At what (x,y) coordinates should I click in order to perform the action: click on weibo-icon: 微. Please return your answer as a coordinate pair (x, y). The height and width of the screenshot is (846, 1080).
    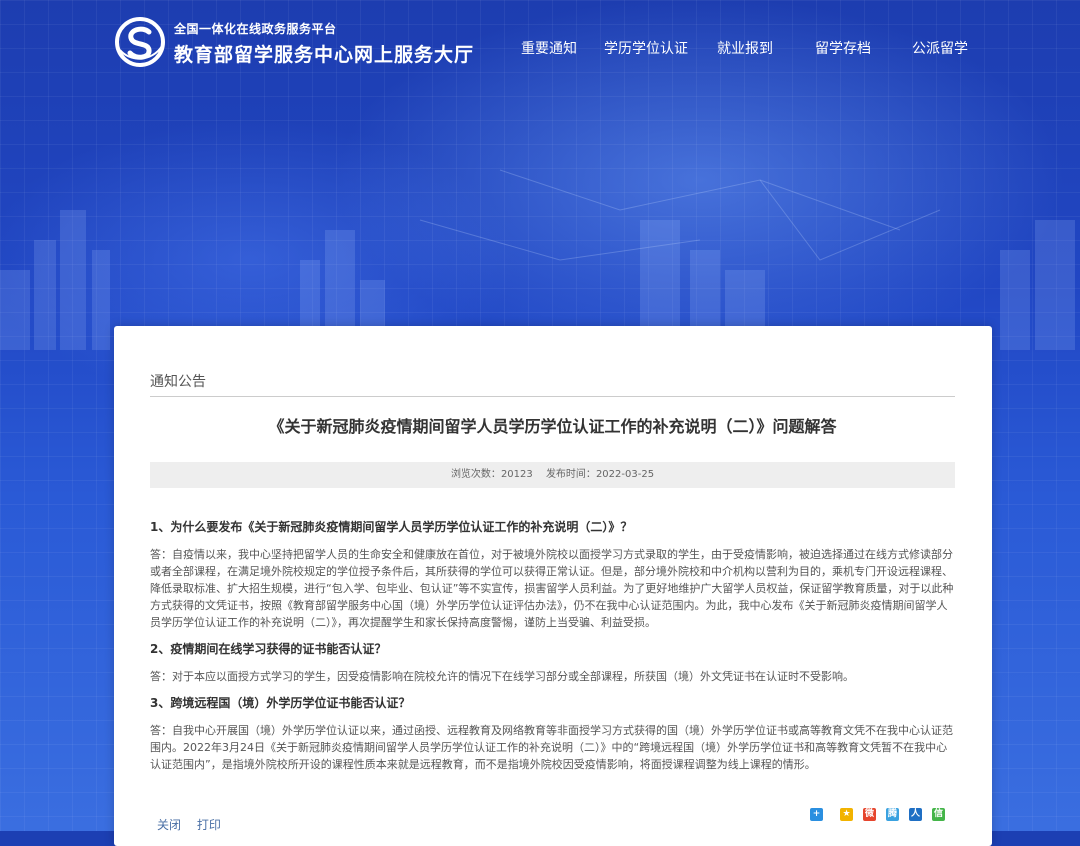
    Looking at the image, I should click on (869, 814).